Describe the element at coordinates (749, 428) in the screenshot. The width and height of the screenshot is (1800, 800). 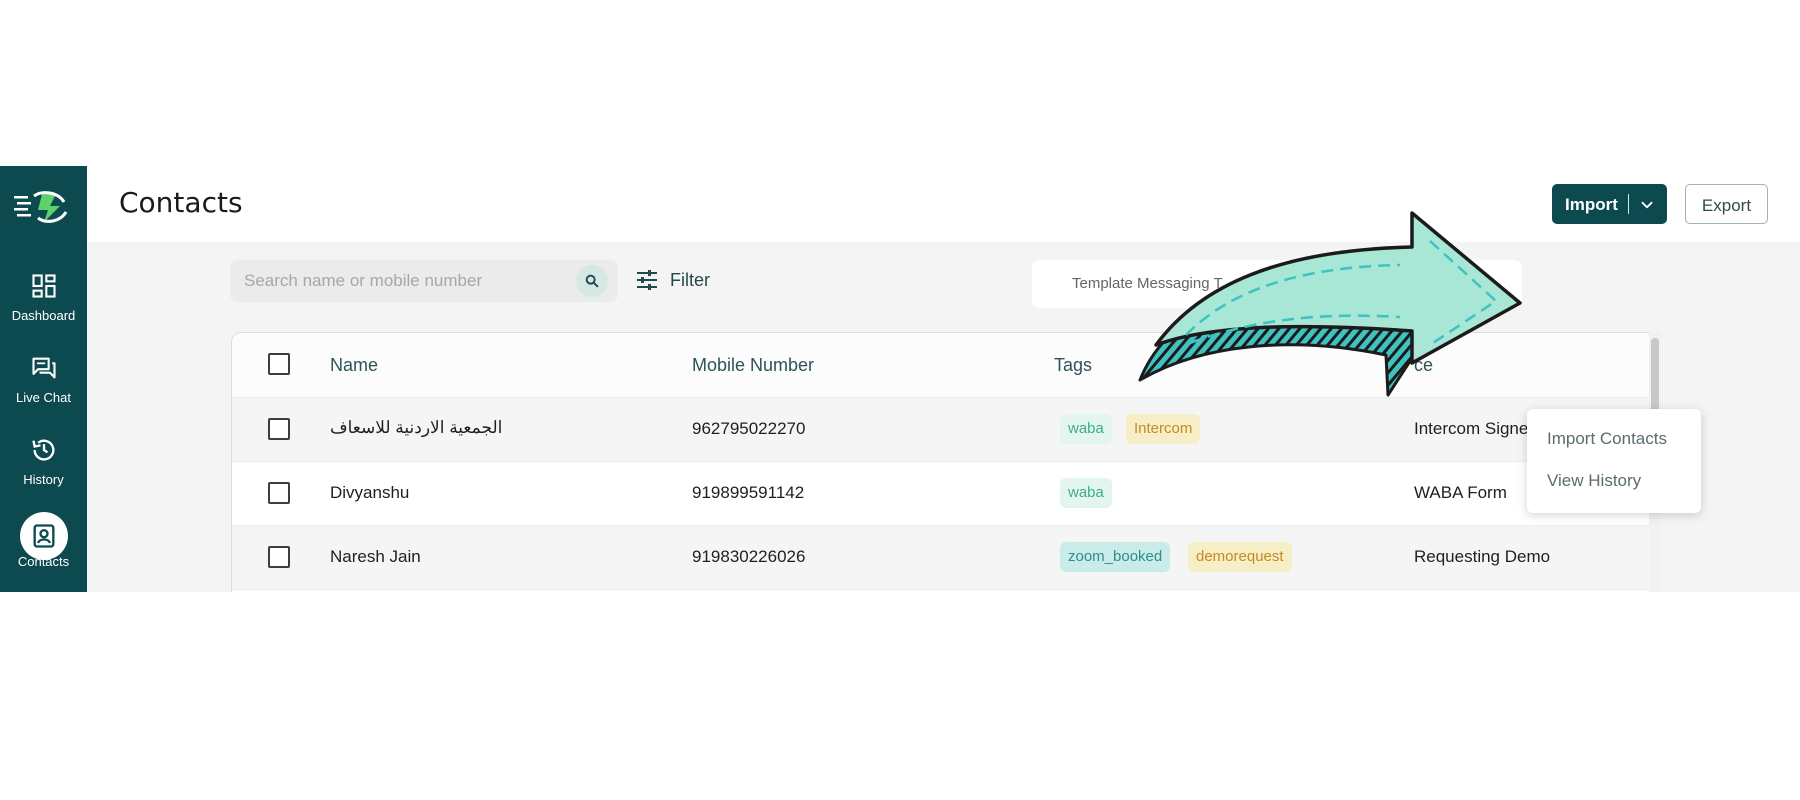
I see `contact-mobile: 962795022270` at that location.